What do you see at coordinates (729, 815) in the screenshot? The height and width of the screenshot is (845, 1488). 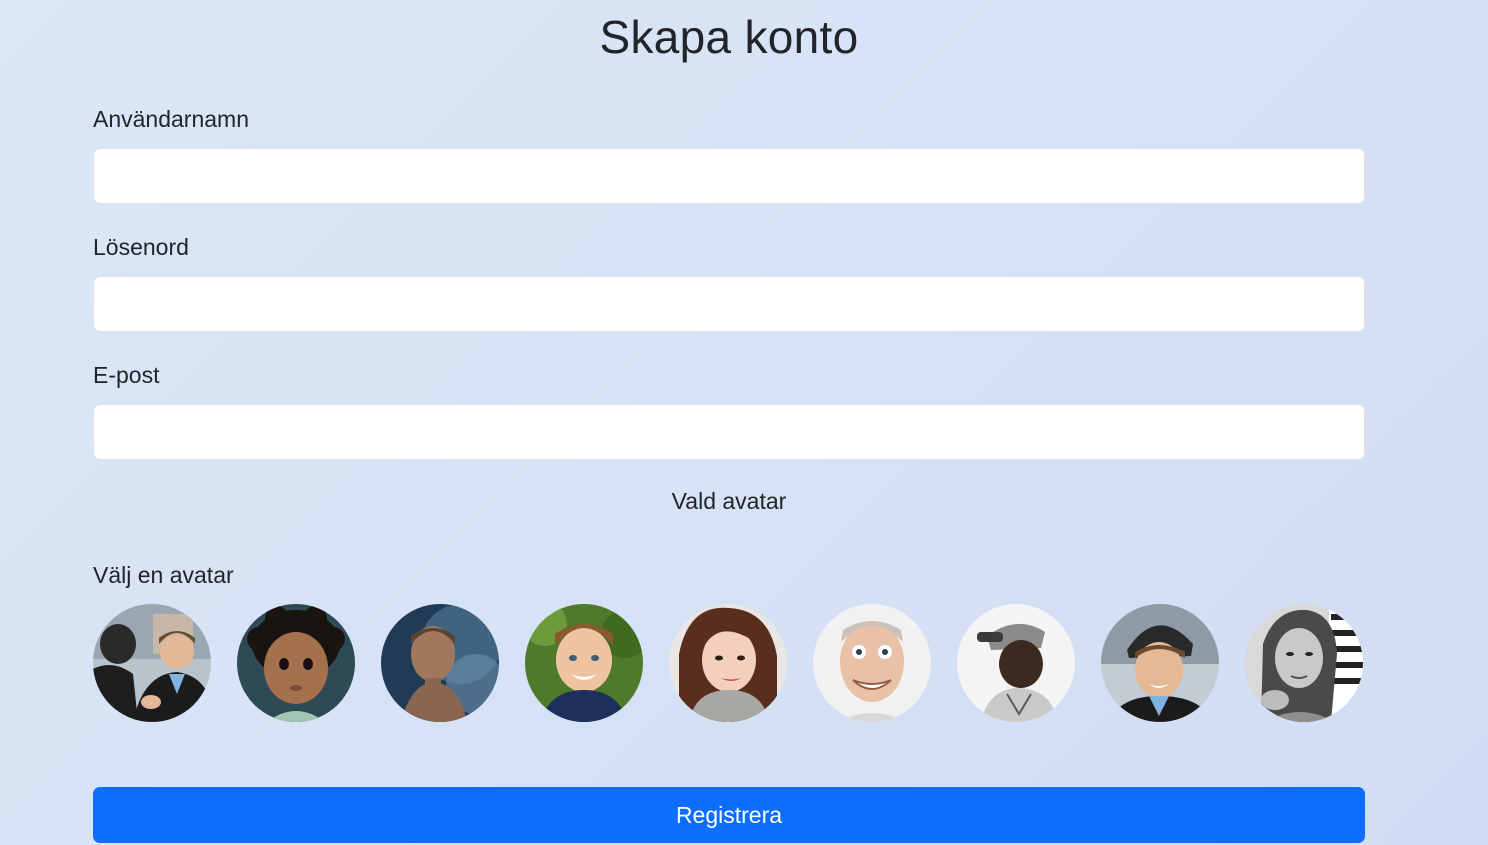 I see `register-button: Registrera` at bounding box center [729, 815].